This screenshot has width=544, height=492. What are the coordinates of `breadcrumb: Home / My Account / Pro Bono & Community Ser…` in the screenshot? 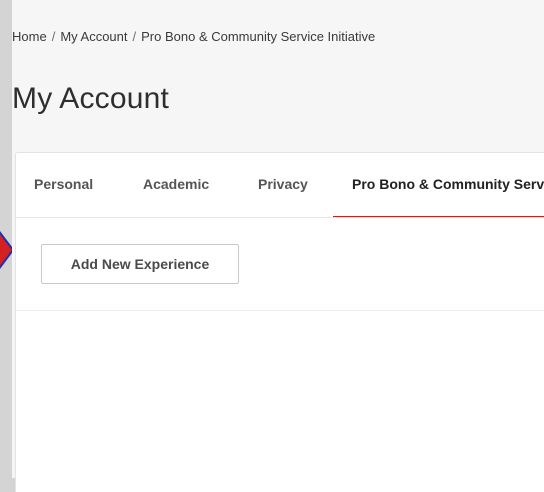 It's located at (193, 36).